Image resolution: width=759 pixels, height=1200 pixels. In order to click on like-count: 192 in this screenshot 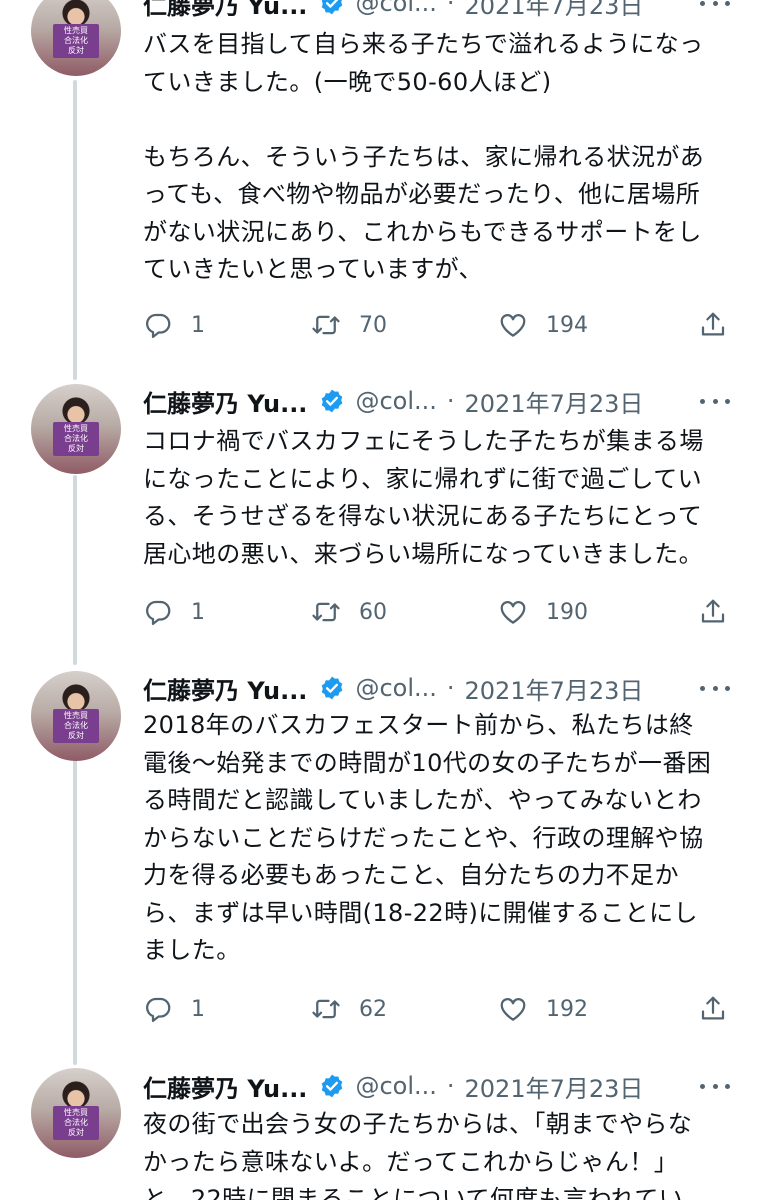, I will do `click(567, 1009)`.